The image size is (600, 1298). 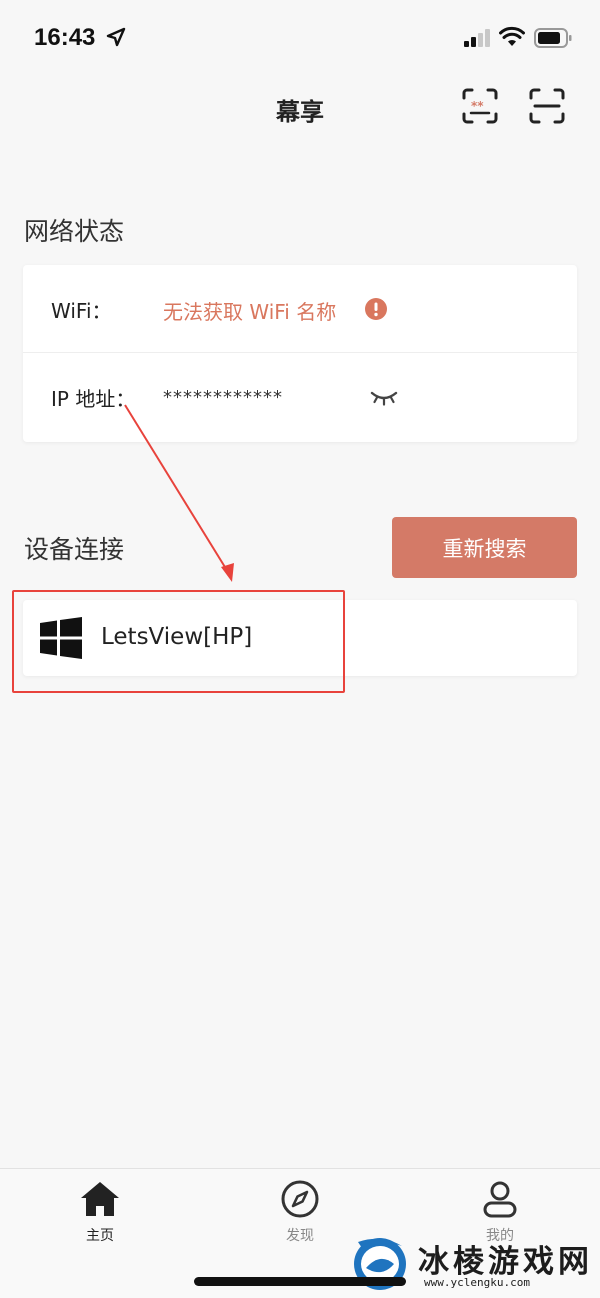 I want to click on ip-label: IP 地址：, so click(x=93, y=399).